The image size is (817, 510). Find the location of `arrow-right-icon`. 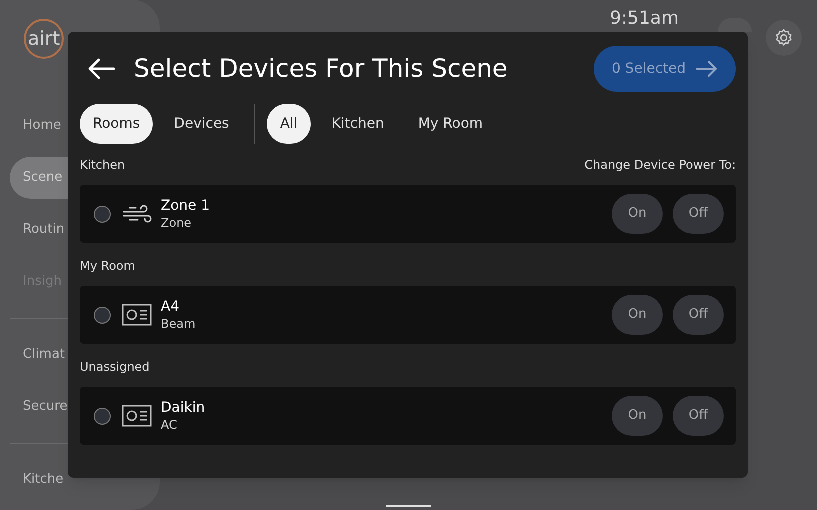

arrow-right-icon is located at coordinates (707, 69).